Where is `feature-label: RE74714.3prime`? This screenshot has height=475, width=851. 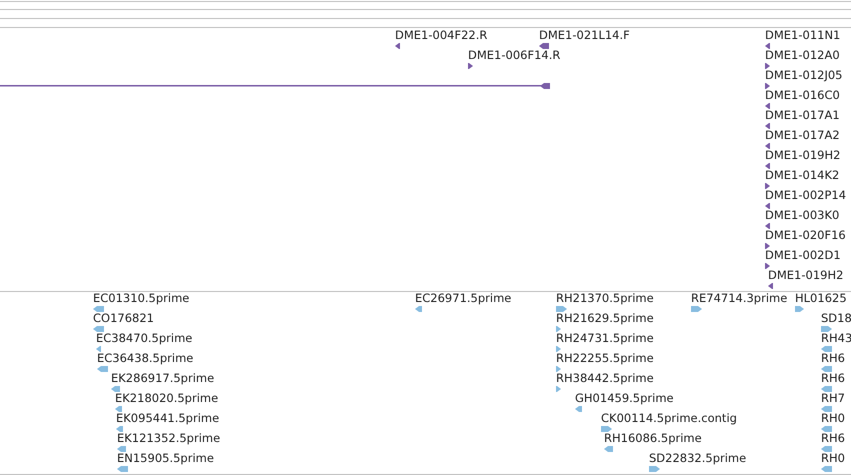 feature-label: RE74714.3prime is located at coordinates (739, 298).